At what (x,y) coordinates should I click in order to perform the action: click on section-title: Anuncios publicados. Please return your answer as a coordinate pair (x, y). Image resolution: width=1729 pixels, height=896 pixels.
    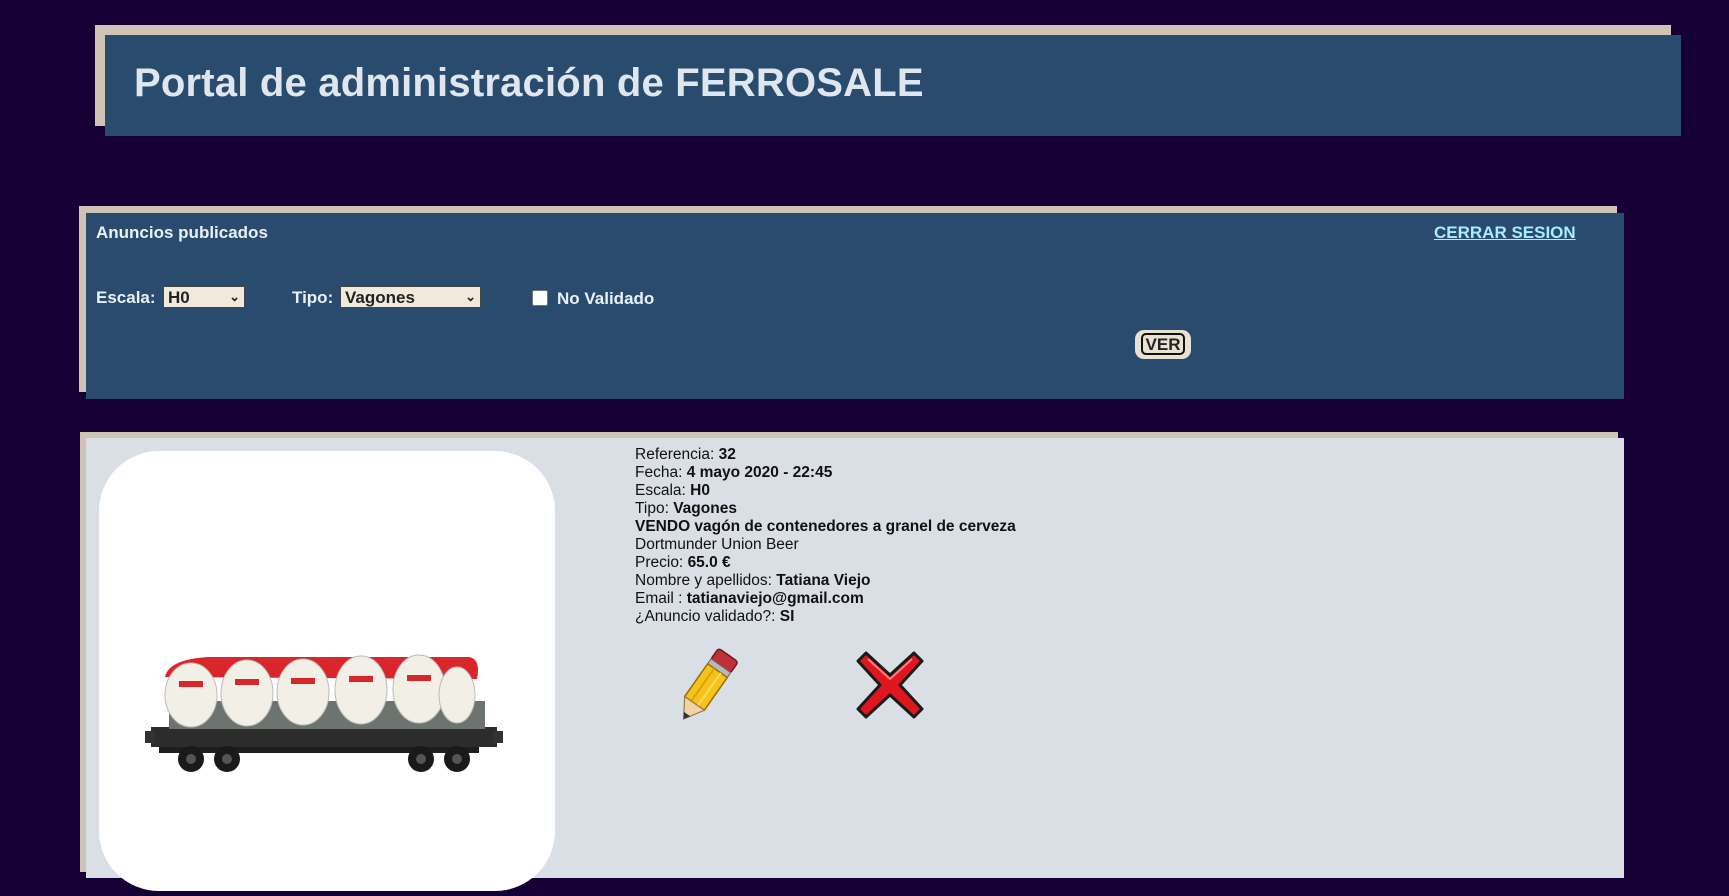
    Looking at the image, I should click on (182, 232).